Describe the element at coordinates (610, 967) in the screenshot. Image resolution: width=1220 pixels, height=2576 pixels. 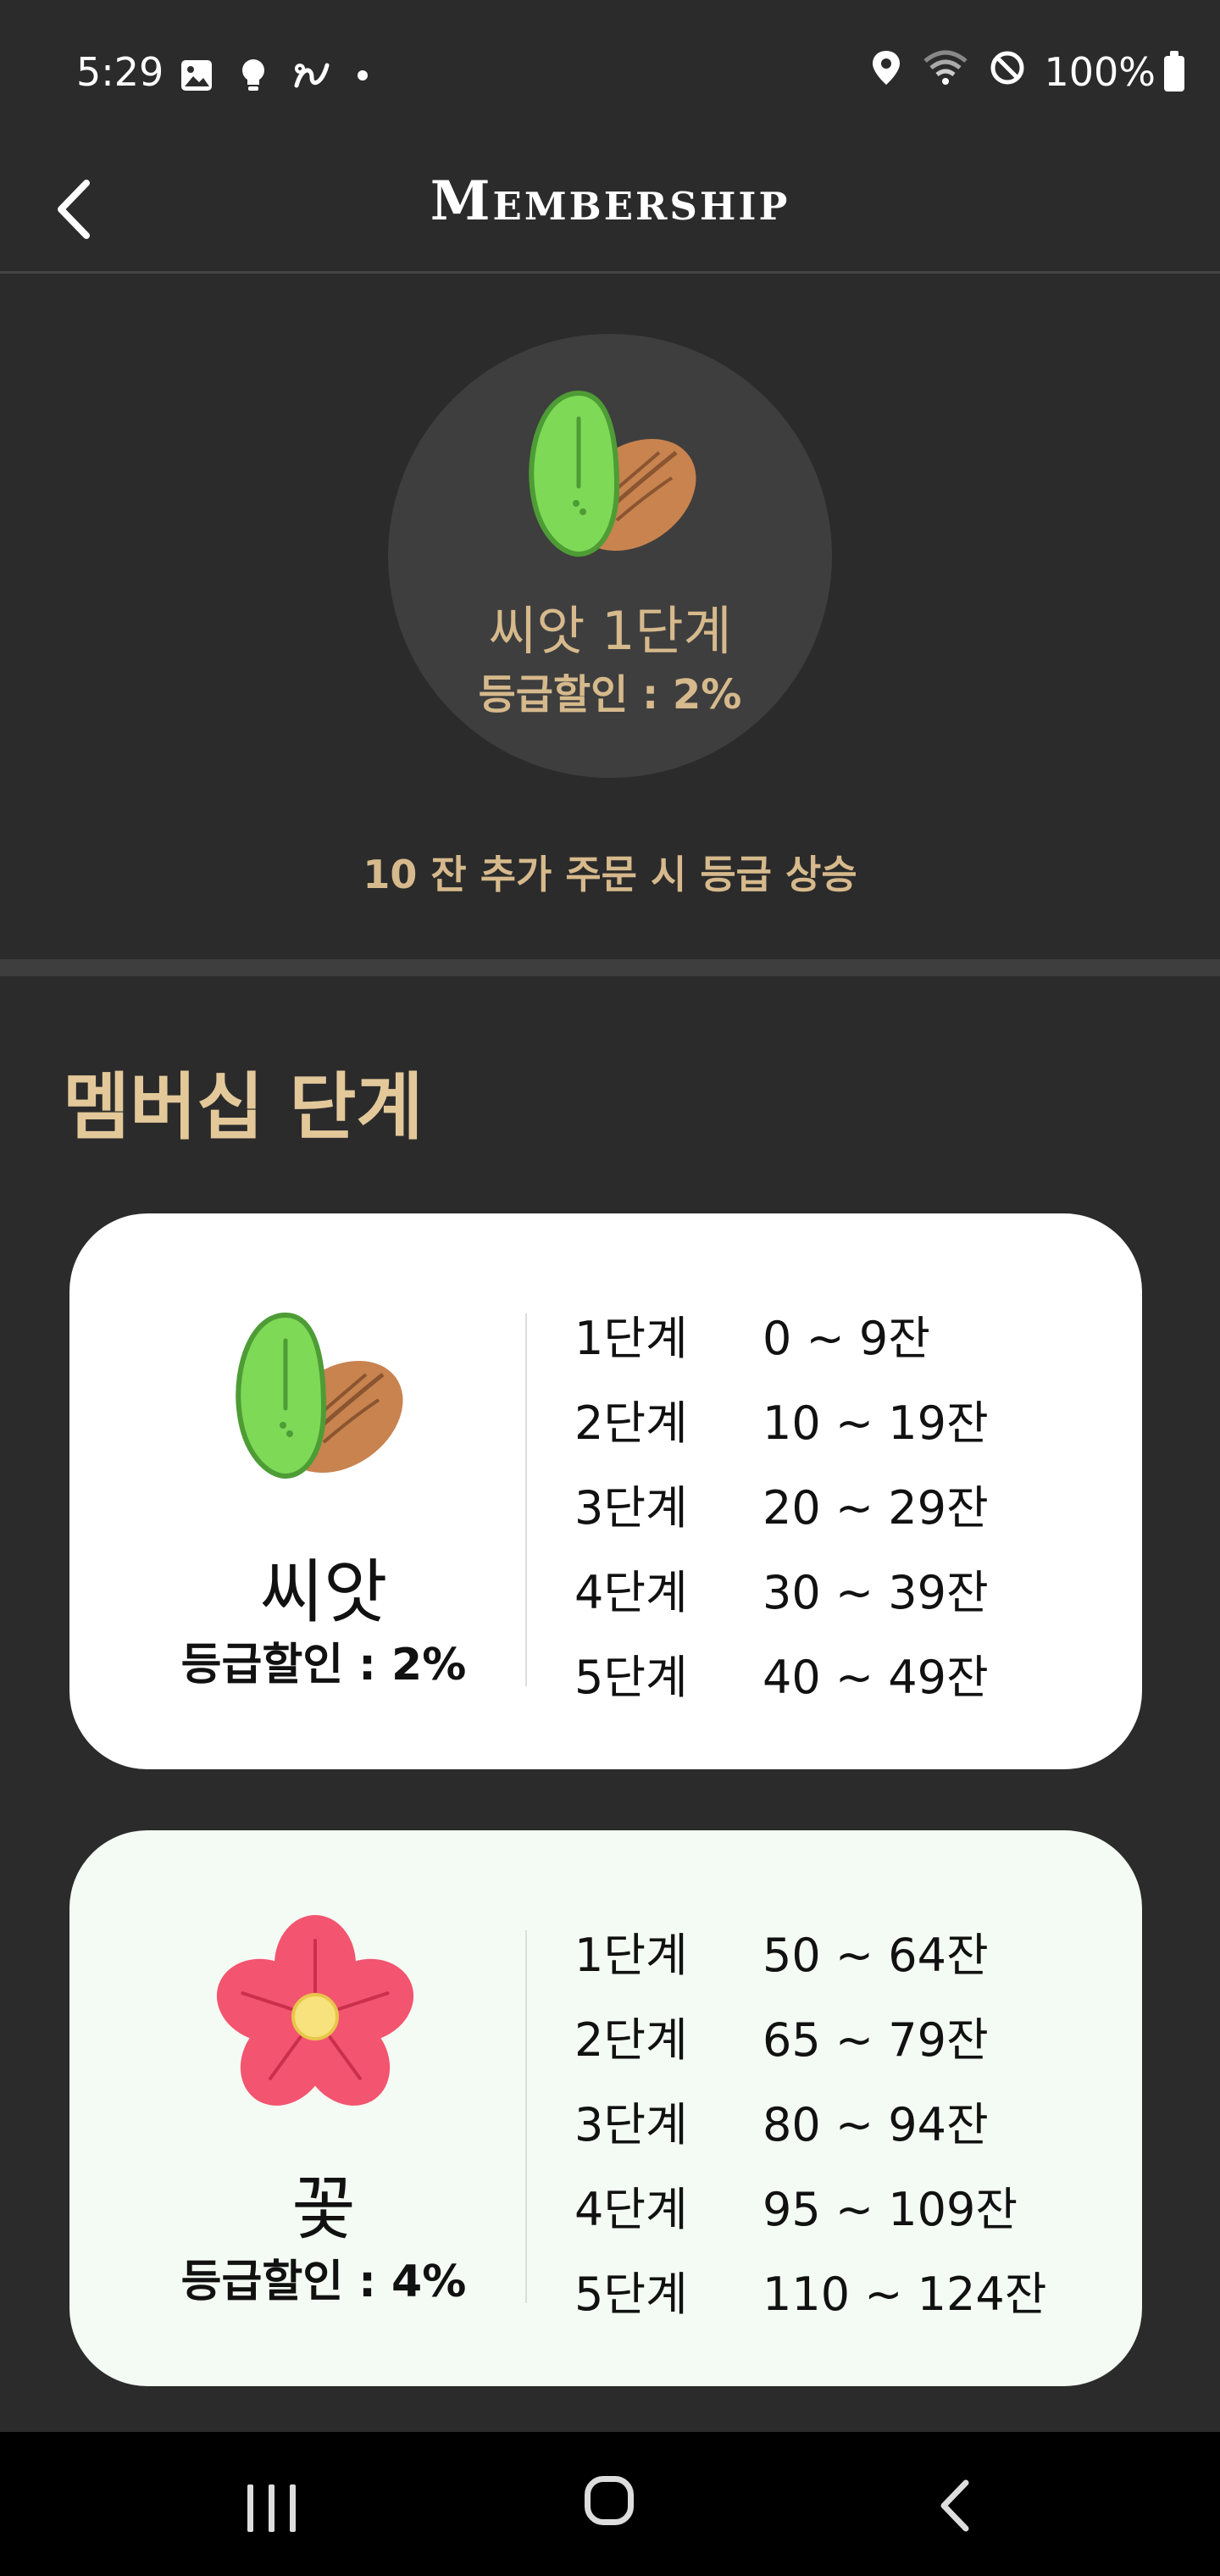
I see `section-divider` at that location.